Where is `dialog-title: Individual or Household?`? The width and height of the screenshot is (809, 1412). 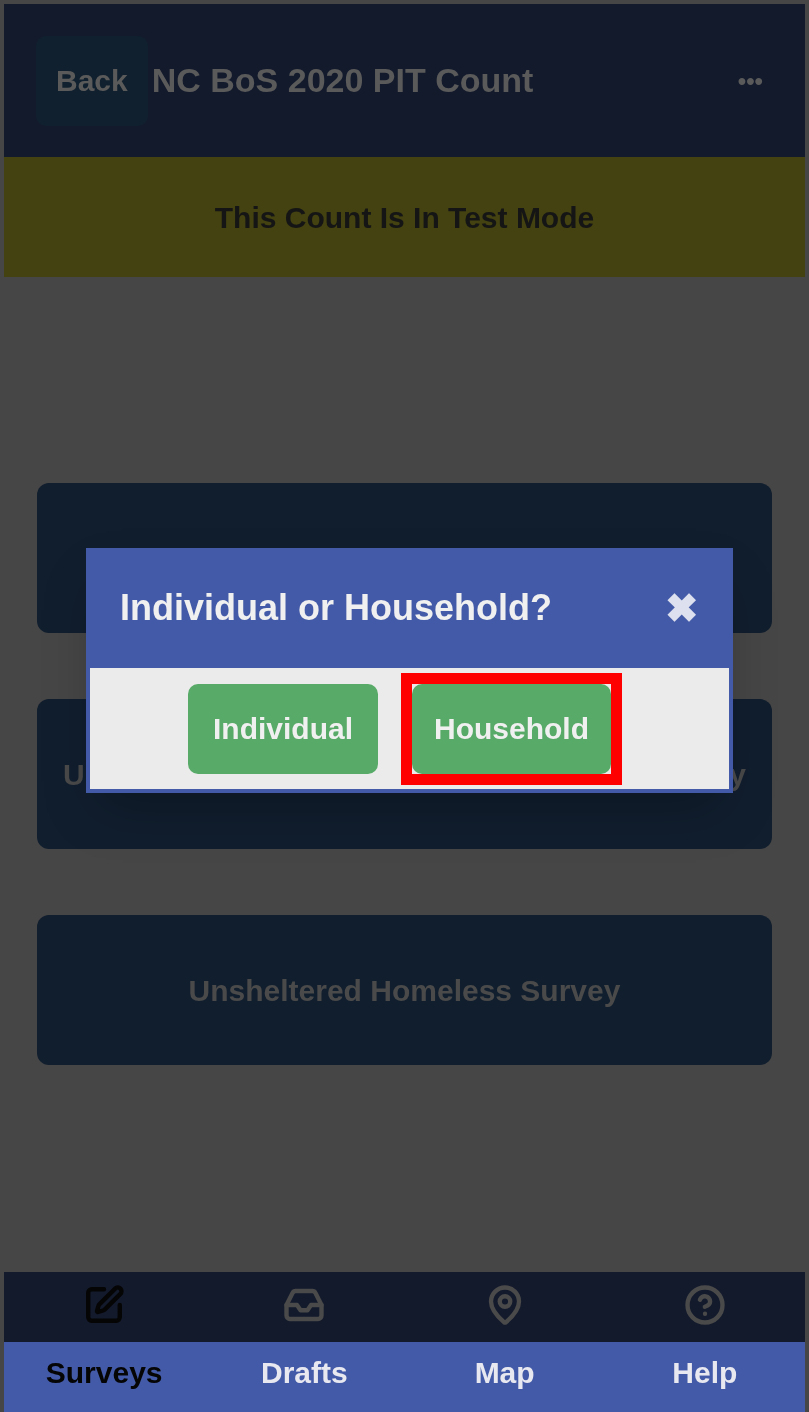 dialog-title: Individual or Household? is located at coordinates (336, 608).